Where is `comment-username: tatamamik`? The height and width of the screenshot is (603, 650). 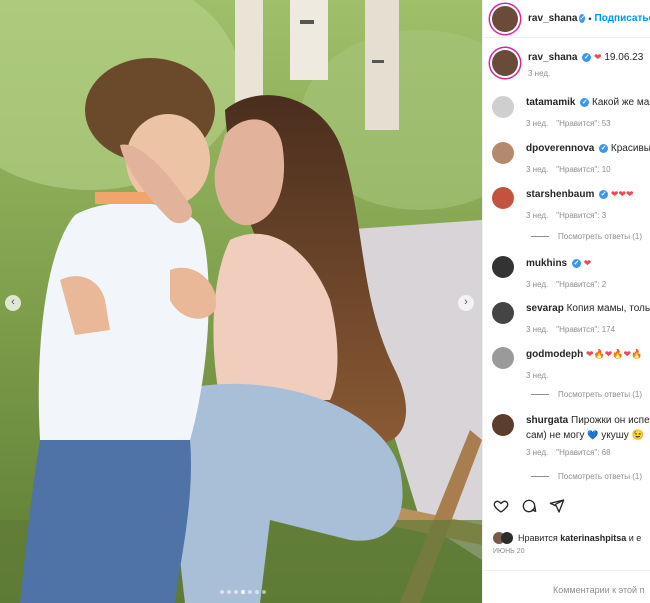 comment-username: tatamamik is located at coordinates (550, 102).